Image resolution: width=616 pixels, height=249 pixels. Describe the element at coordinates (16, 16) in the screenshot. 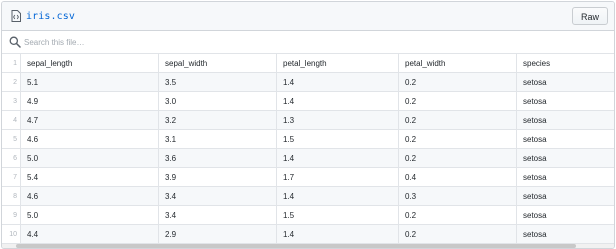

I see `file-code-icon` at that location.